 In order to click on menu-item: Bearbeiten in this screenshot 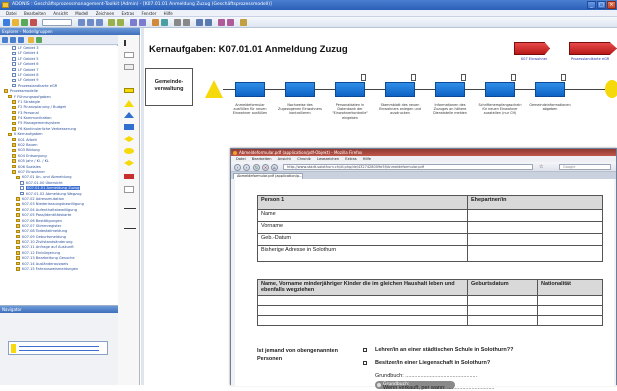, I will do `click(35, 13)`.